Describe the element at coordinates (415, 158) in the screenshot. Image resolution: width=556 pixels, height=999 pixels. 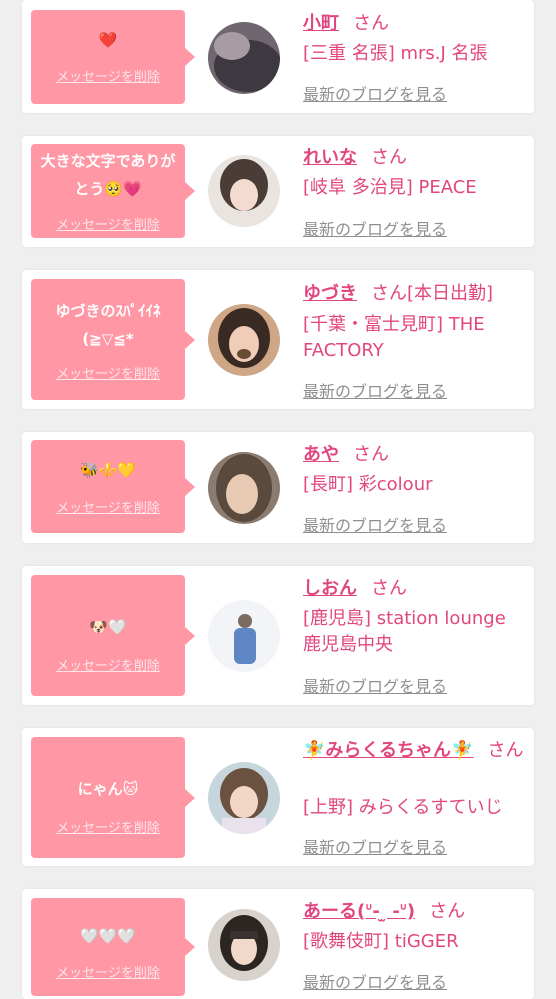
I see `name-line: れいな さん` at that location.